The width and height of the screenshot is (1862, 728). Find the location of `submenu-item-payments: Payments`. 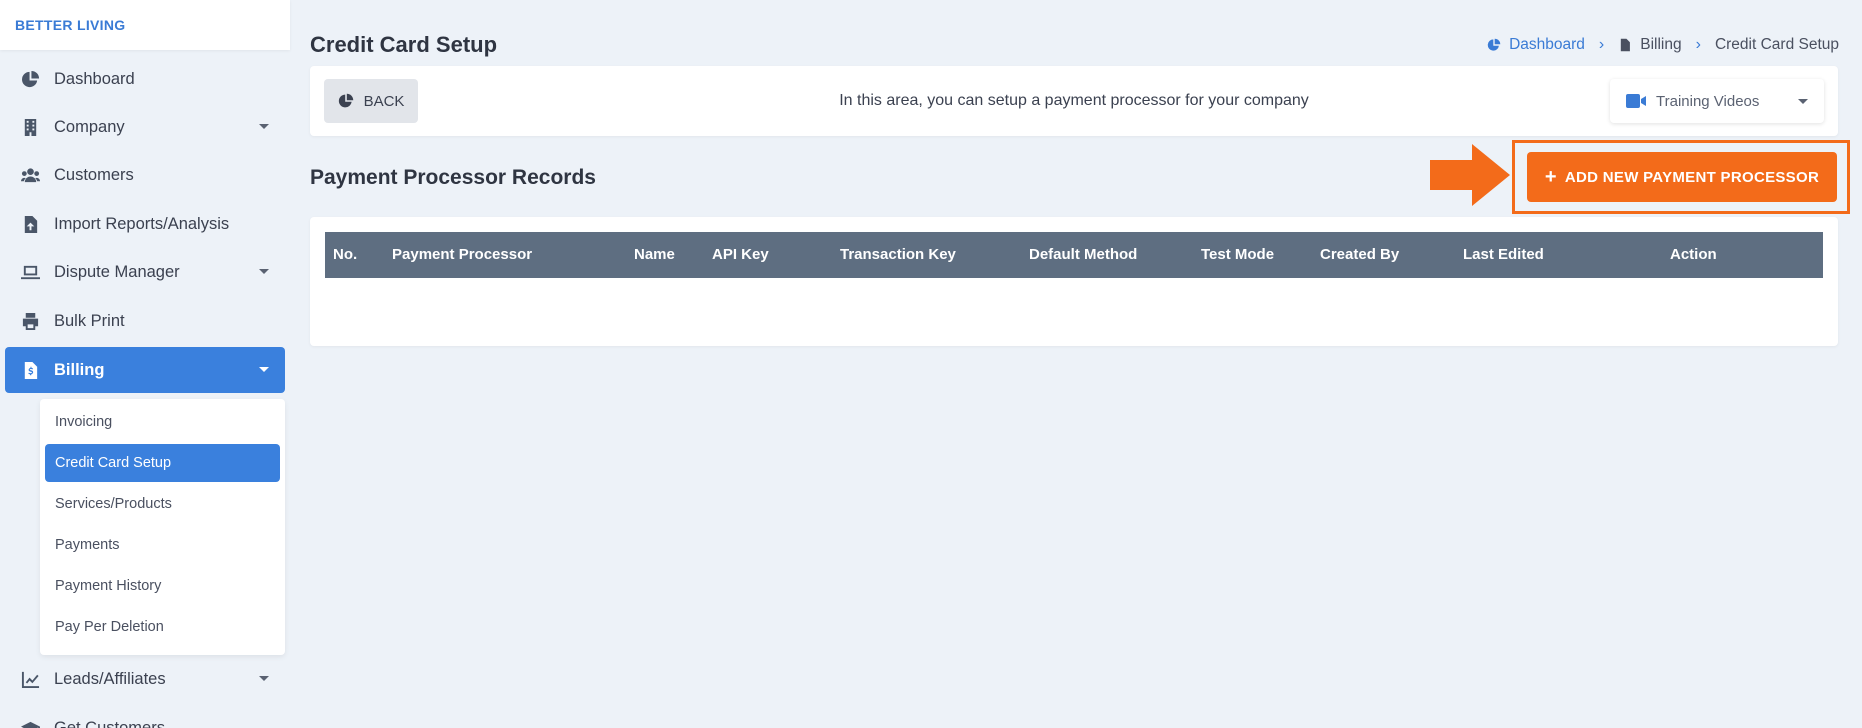

submenu-item-payments: Payments is located at coordinates (162, 545).